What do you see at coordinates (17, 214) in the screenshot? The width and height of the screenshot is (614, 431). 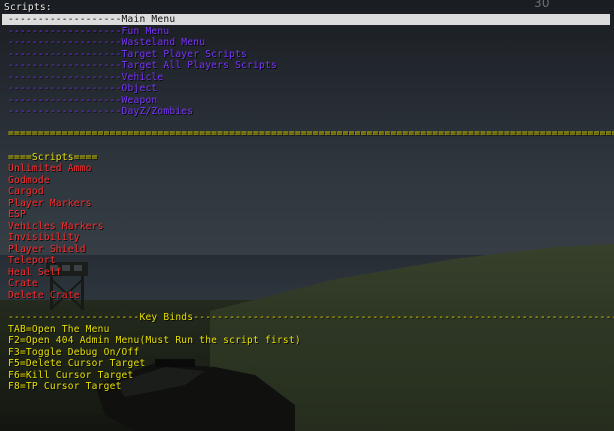 I see `script-item: ESP` at bounding box center [17, 214].